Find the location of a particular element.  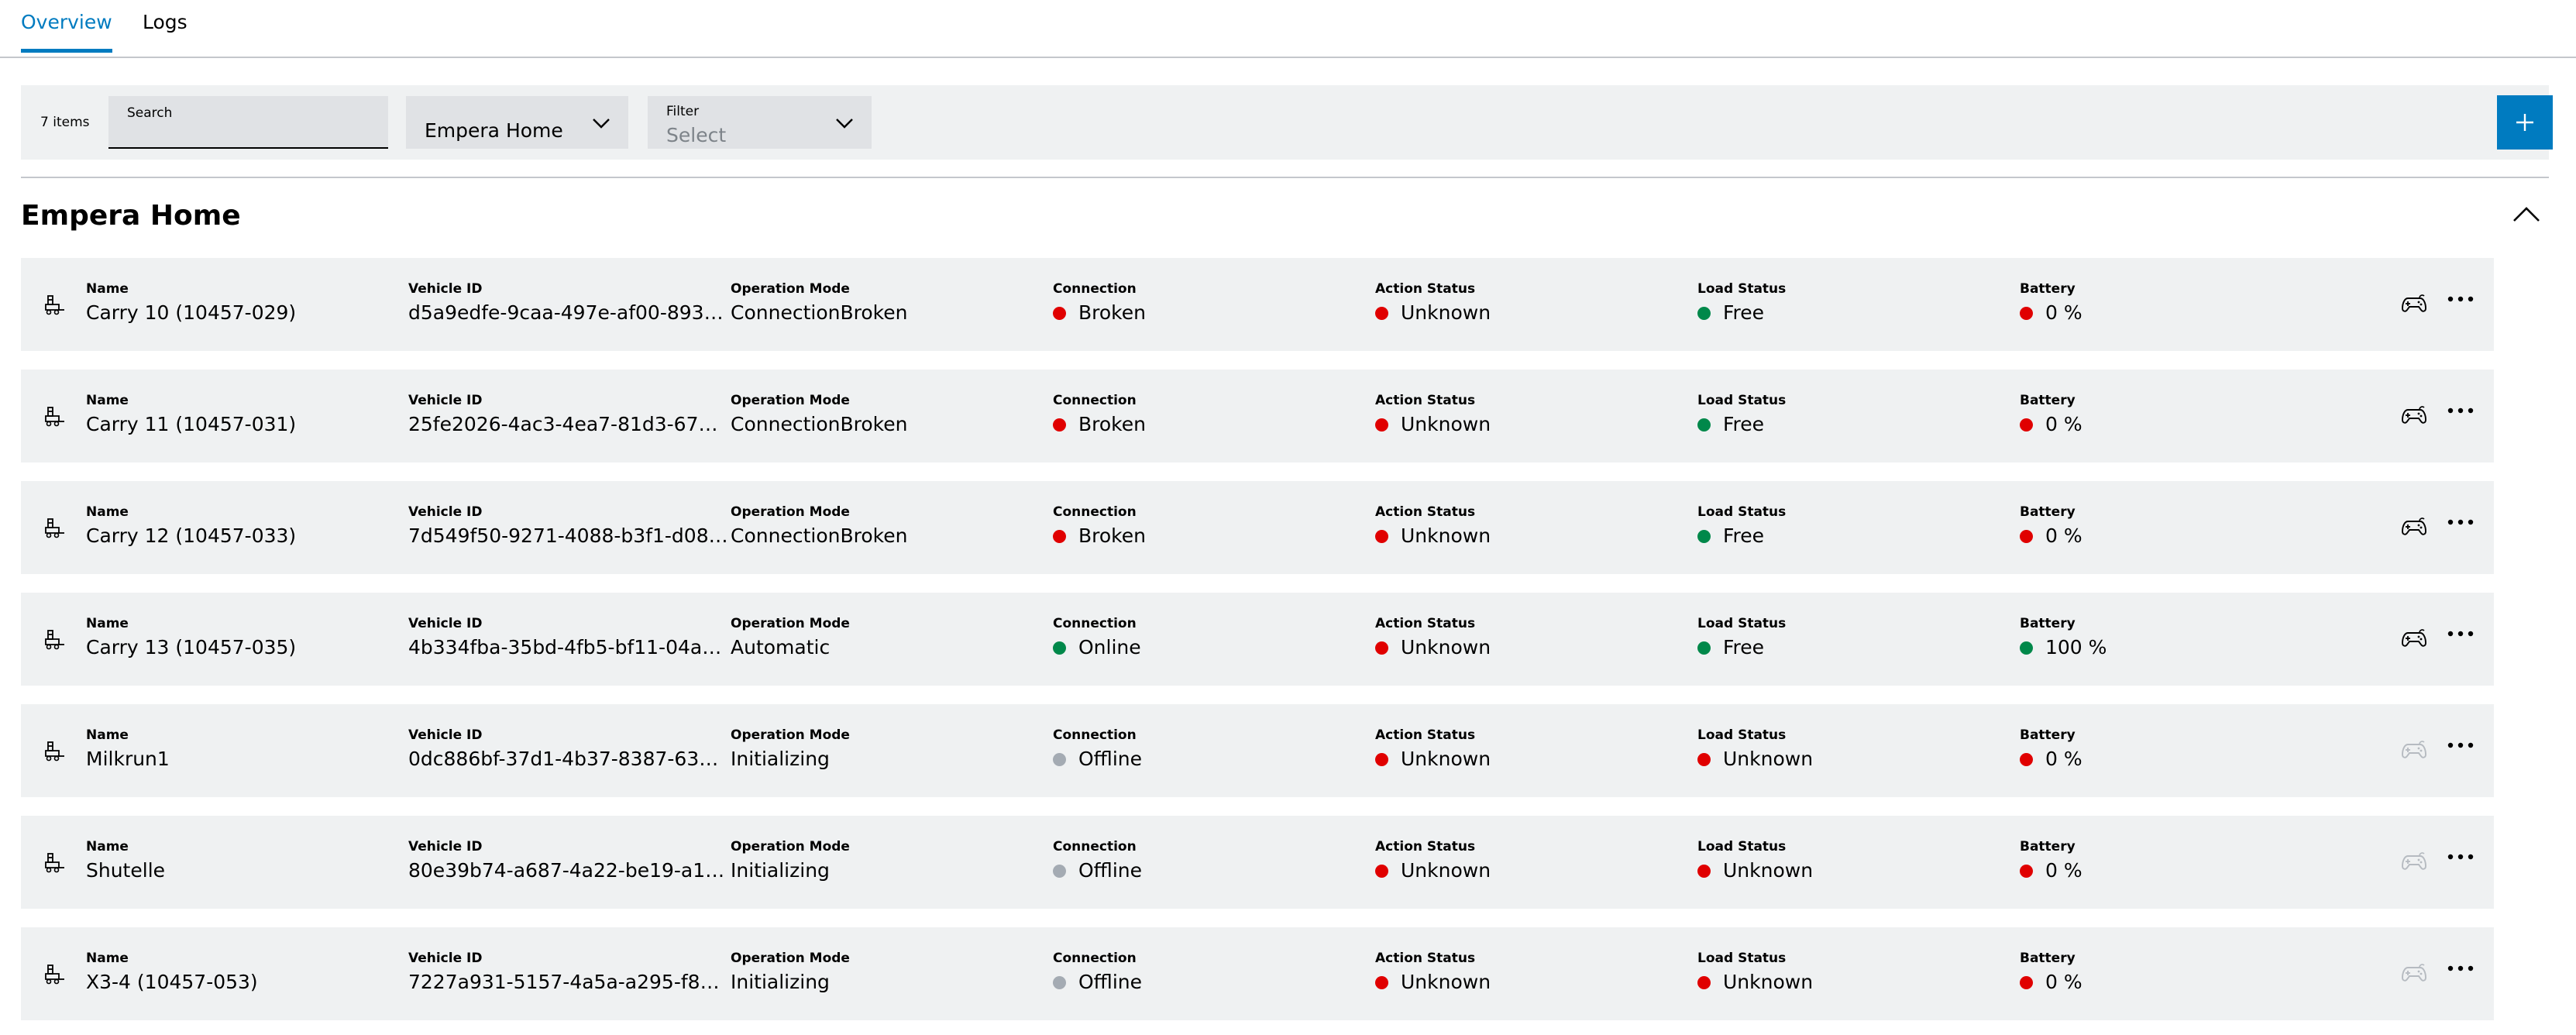

bat-cell: Battery 100 % is located at coordinates (2175, 637).